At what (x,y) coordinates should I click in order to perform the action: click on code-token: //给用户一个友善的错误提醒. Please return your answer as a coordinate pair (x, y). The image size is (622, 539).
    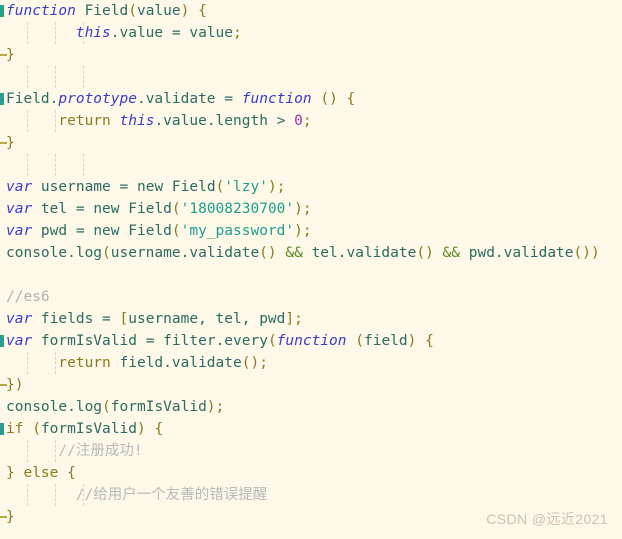
    Looking at the image, I should click on (171, 495).